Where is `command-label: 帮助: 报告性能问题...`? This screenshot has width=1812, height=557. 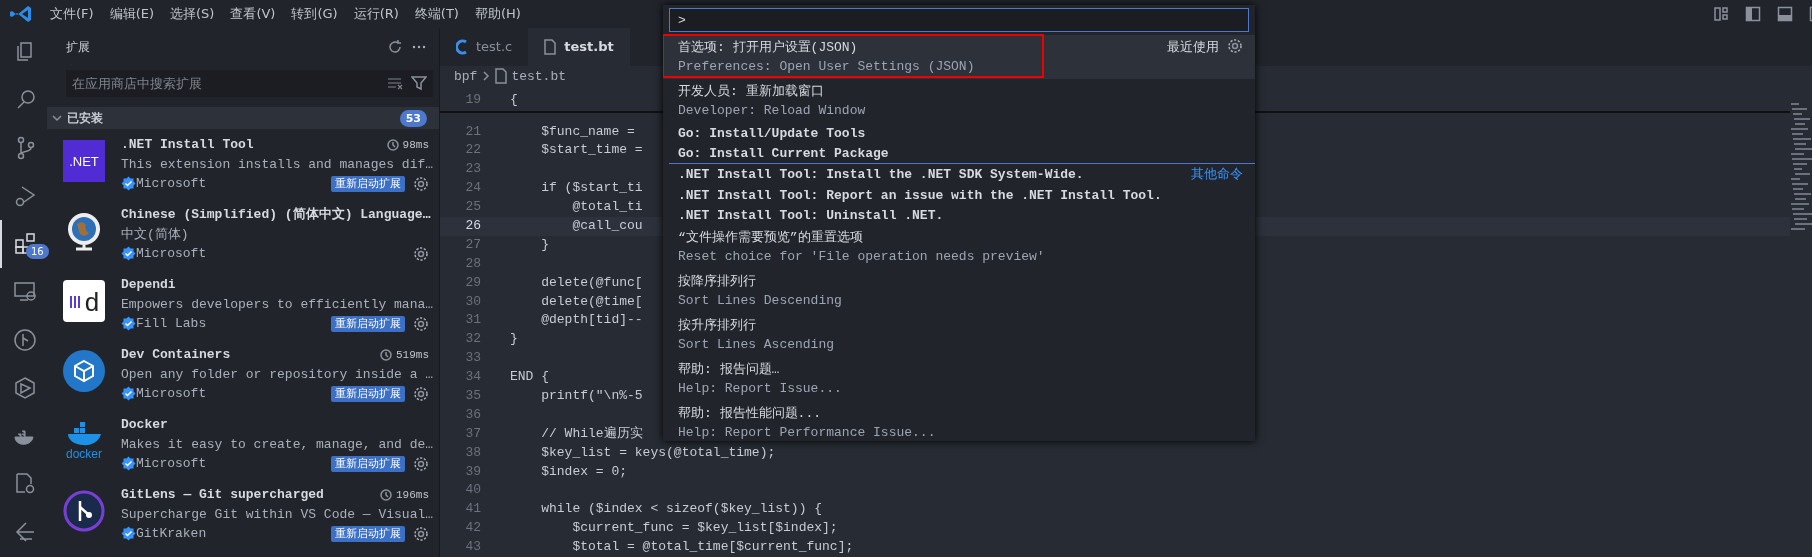
command-label: 帮助: 报告性能问题... is located at coordinates (750, 413).